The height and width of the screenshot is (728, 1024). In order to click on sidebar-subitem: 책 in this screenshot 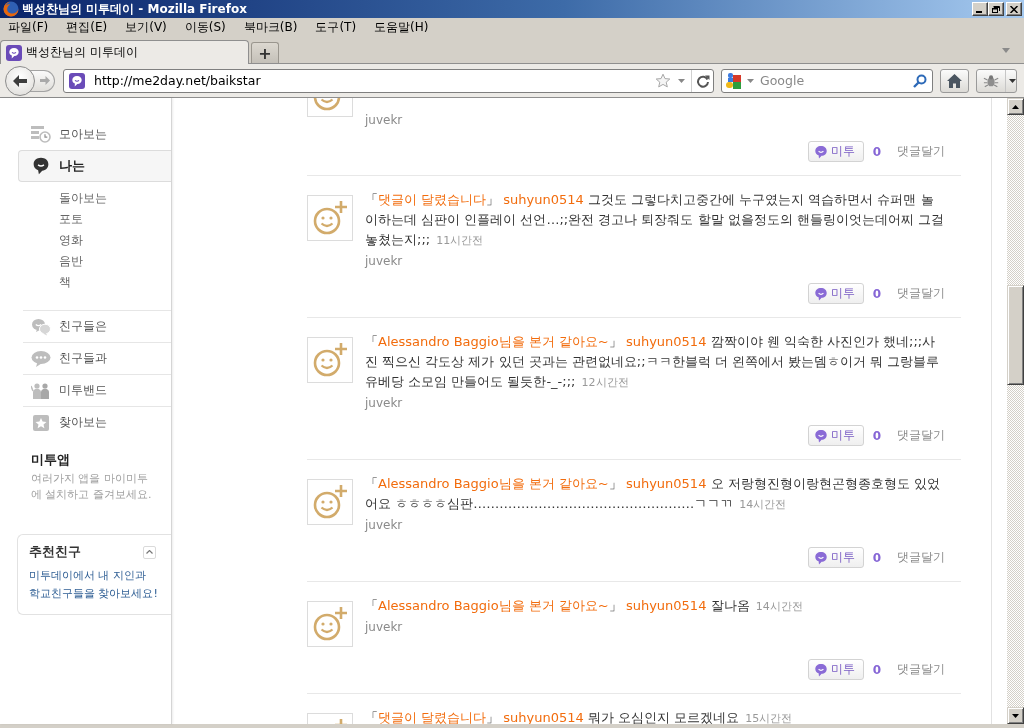, I will do `click(65, 282)`.